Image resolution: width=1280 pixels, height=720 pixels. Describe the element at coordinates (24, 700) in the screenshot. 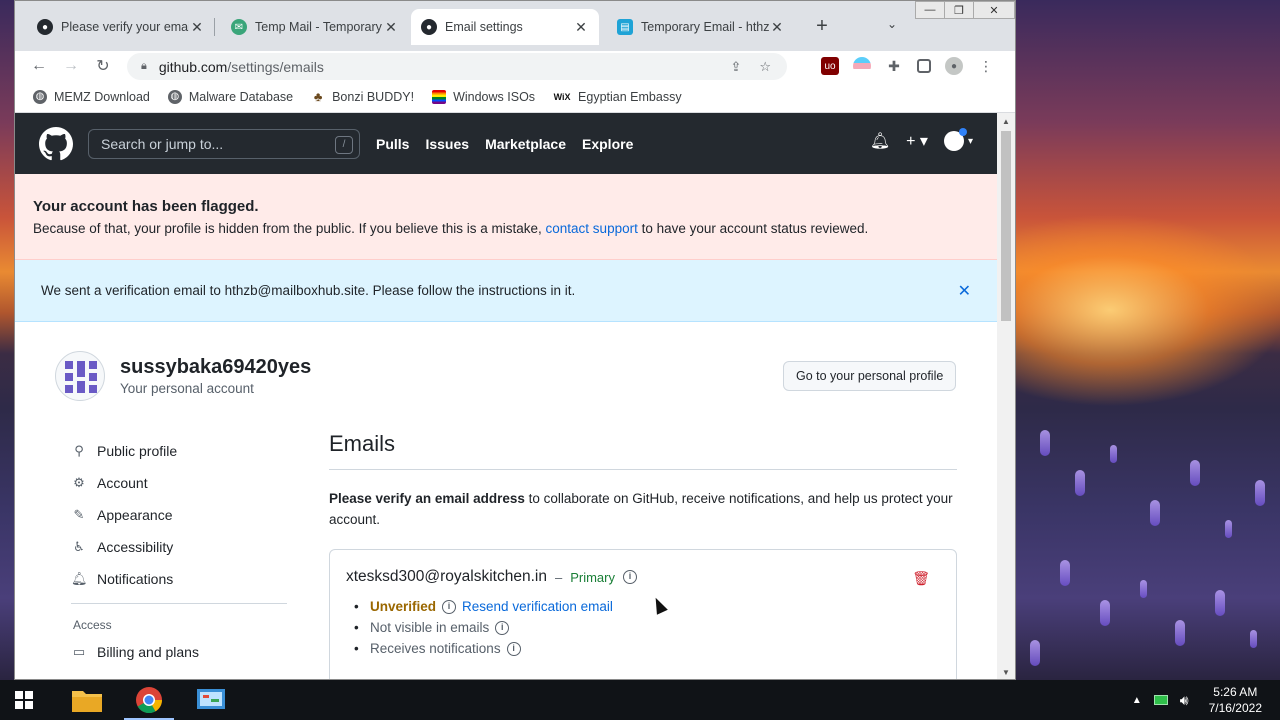

I see `start-button` at that location.